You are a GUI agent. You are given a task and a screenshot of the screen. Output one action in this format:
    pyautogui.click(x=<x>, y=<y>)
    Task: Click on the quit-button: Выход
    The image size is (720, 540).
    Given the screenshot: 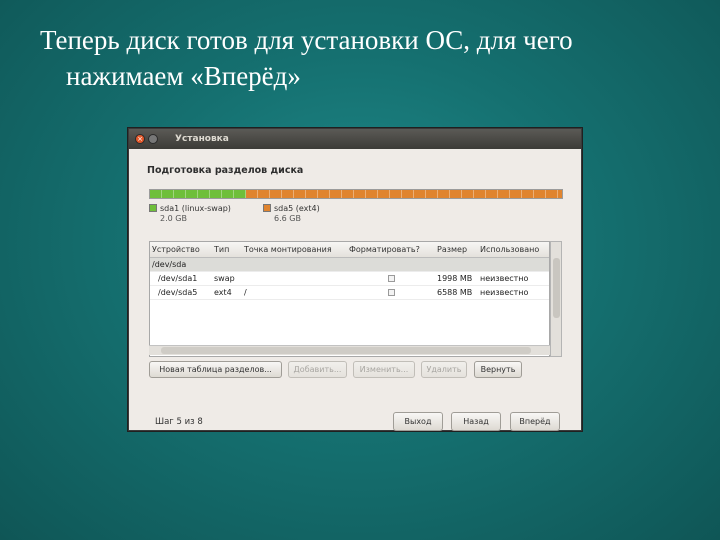 What is the action you would take?
    pyautogui.click(x=418, y=421)
    